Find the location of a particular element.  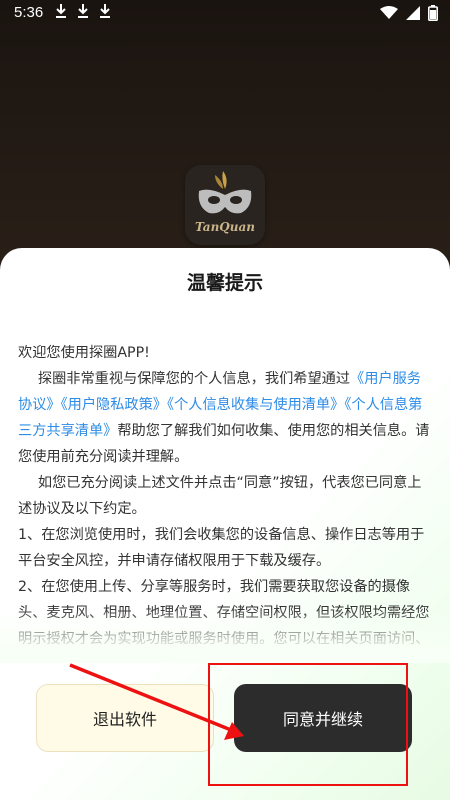

status-notifications is located at coordinates (83, 11).